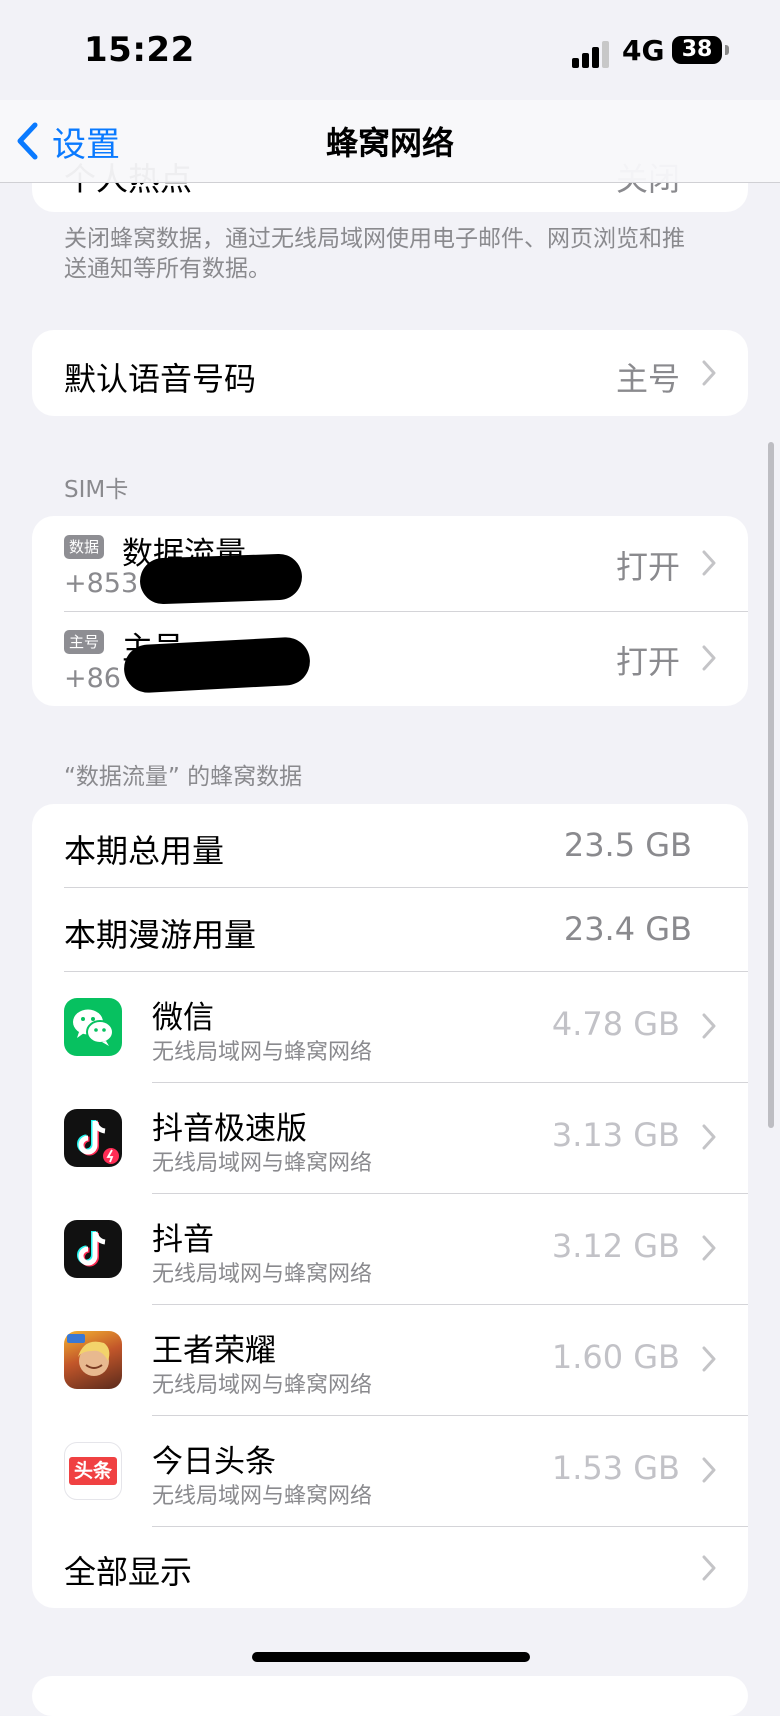  Describe the element at coordinates (128, 1572) in the screenshot. I see `show-all-label: 全部显示` at that location.